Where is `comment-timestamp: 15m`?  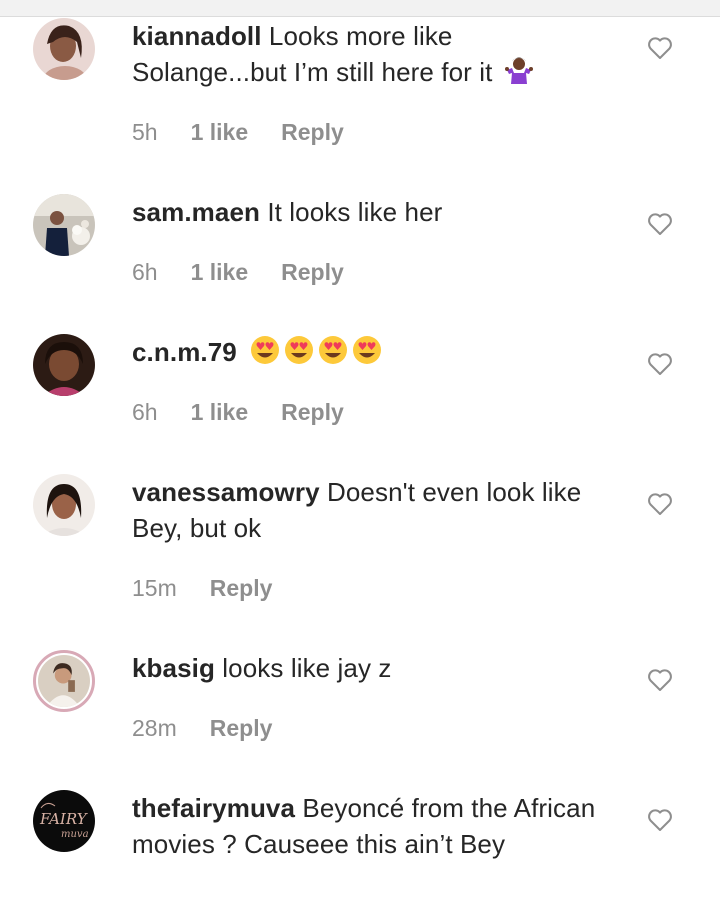
comment-timestamp: 15m is located at coordinates (154, 588).